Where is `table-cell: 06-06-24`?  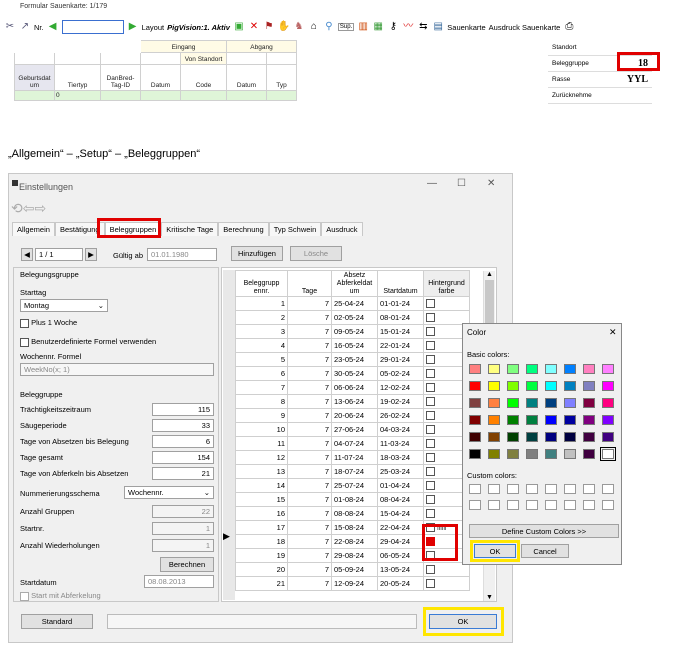 table-cell: 06-06-24 is located at coordinates (354, 387).